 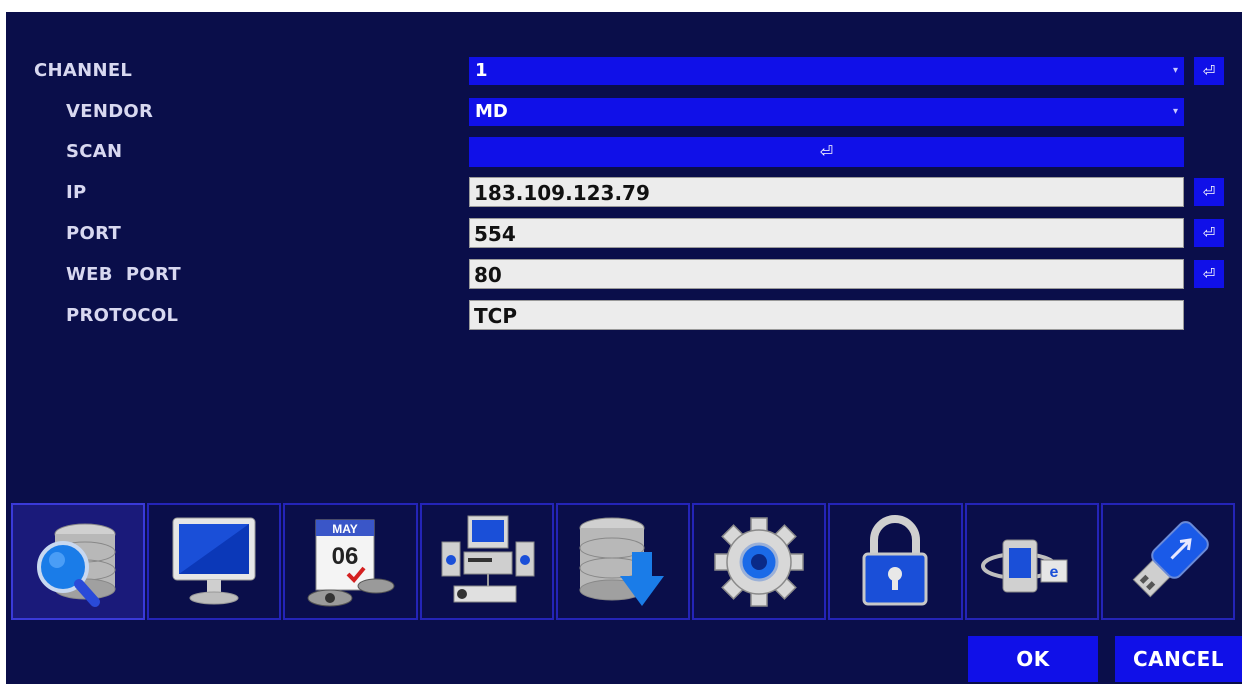 I want to click on ip-enter-button: ⏎, so click(x=1209, y=192).